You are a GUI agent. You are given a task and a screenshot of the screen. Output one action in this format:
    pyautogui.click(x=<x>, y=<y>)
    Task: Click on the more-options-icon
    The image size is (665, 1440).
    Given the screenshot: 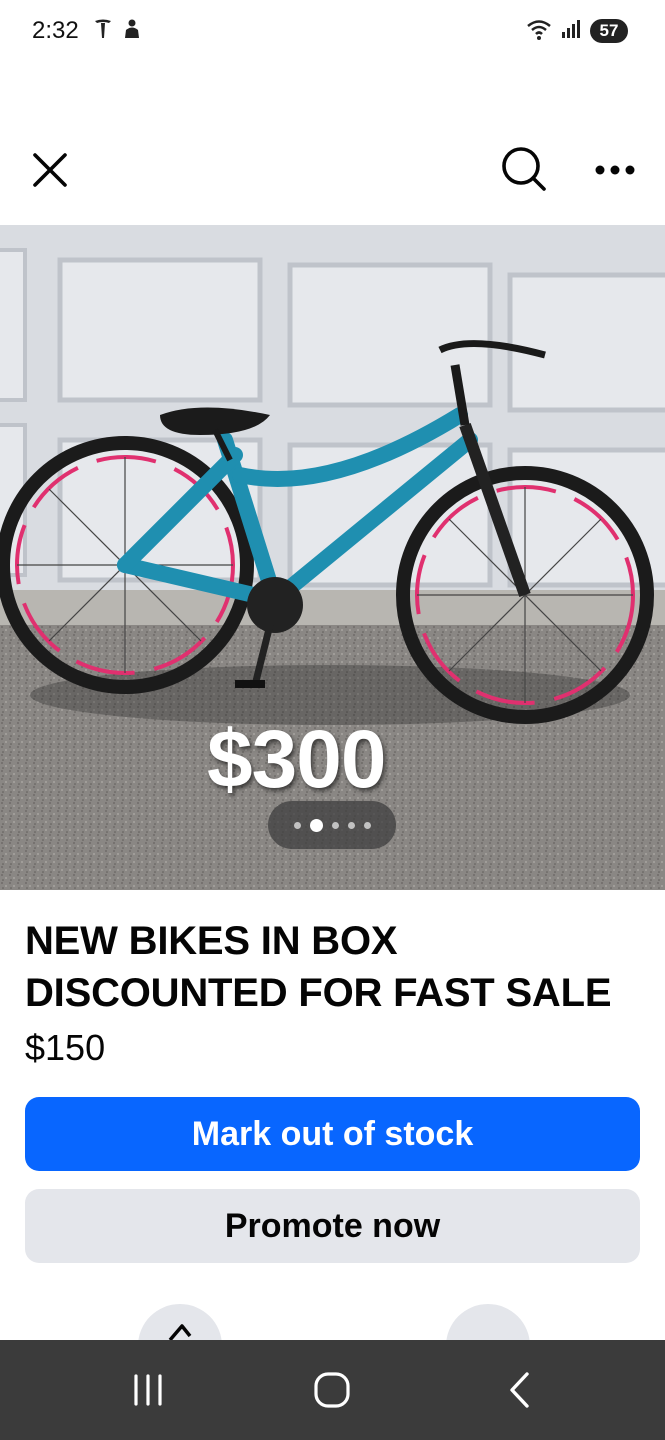 What is the action you would take?
    pyautogui.click(x=616, y=170)
    